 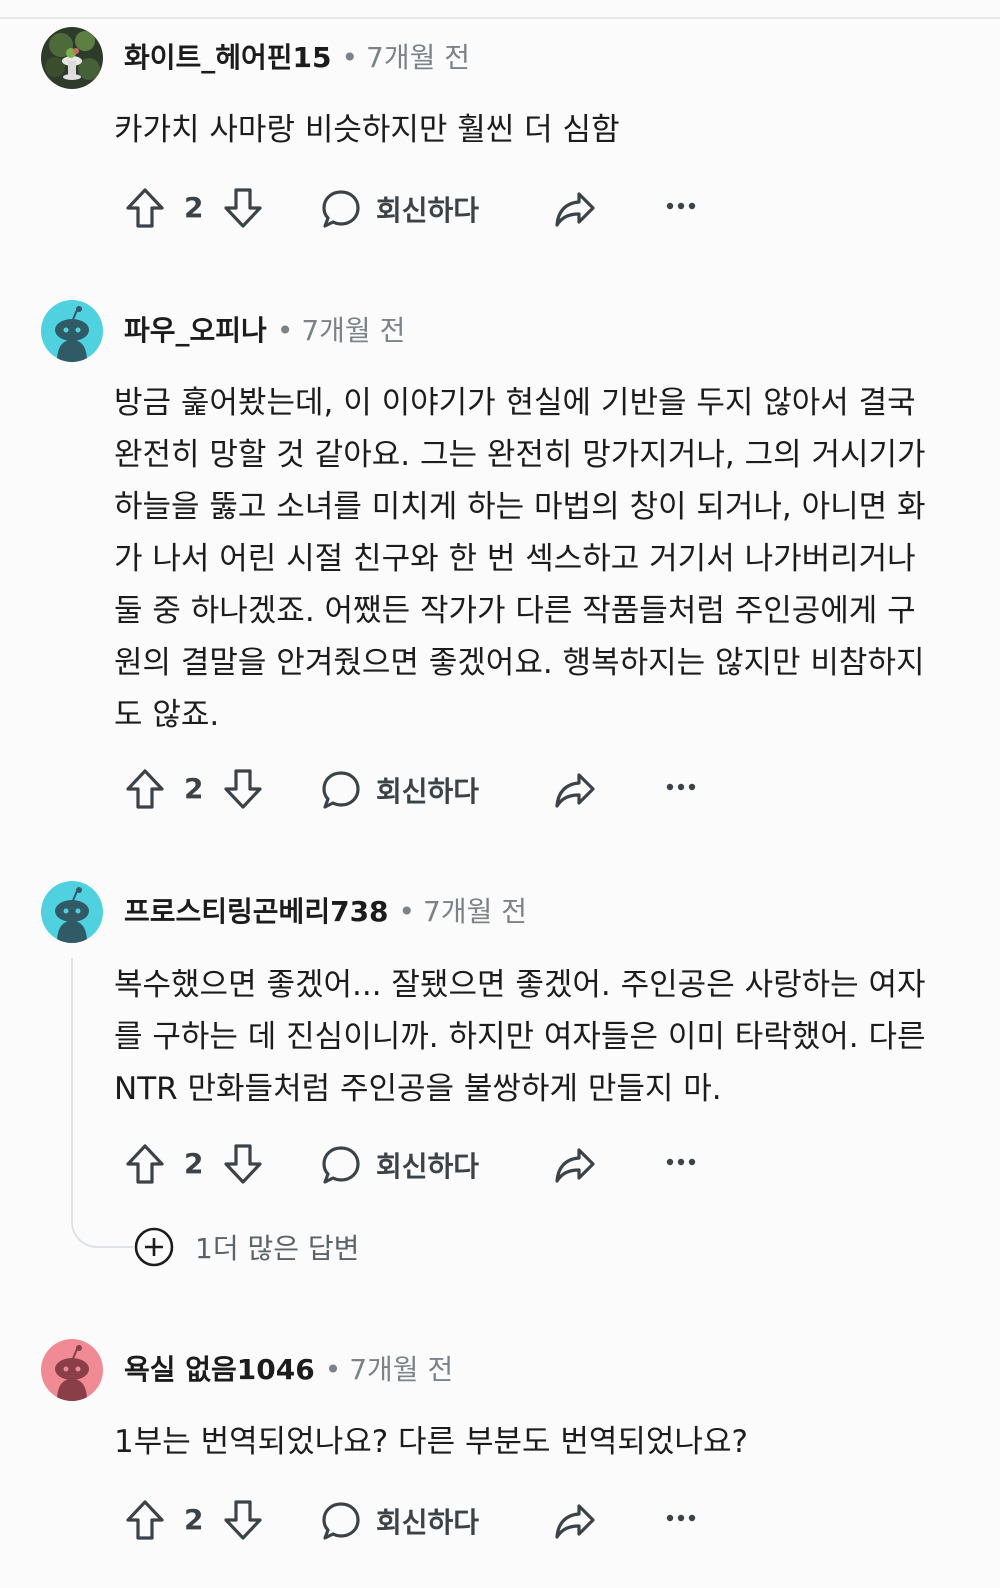 I want to click on username: 욕실 없음1046, so click(x=219, y=1369).